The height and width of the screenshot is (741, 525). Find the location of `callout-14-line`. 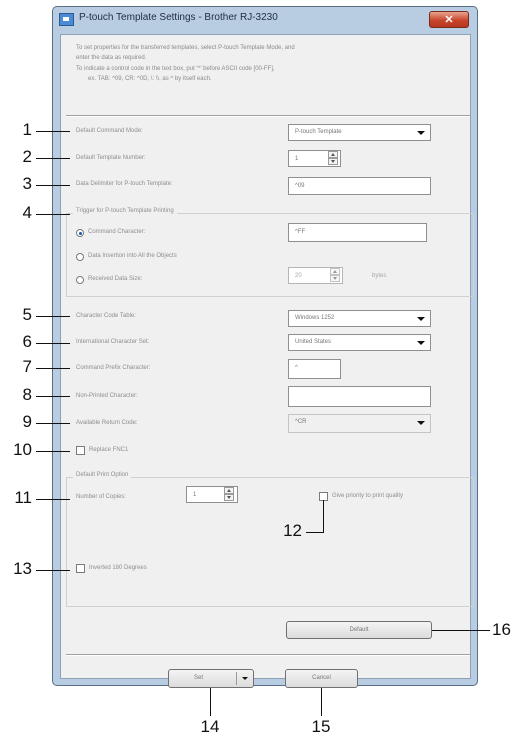

callout-14-line is located at coordinates (210, 702).